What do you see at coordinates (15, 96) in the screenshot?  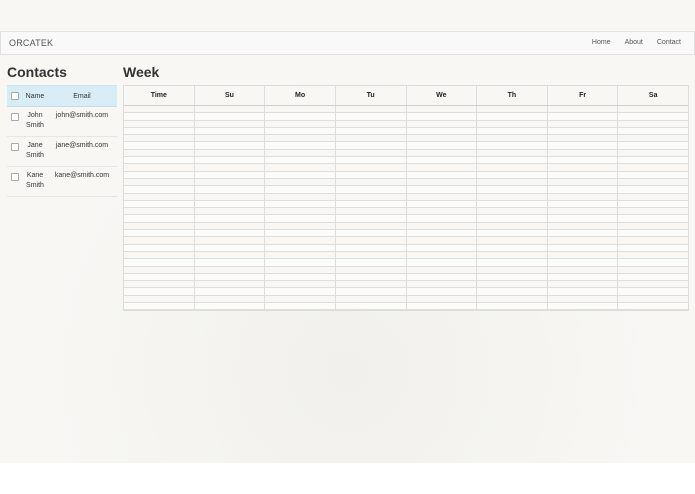 I see `select-all-checkbox` at bounding box center [15, 96].